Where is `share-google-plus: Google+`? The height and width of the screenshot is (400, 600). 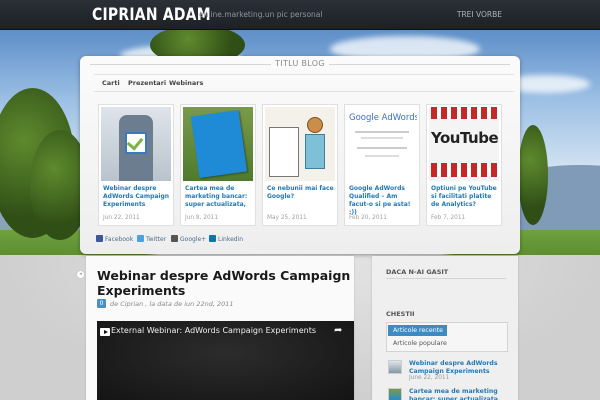 share-google-plus: Google+ is located at coordinates (188, 239).